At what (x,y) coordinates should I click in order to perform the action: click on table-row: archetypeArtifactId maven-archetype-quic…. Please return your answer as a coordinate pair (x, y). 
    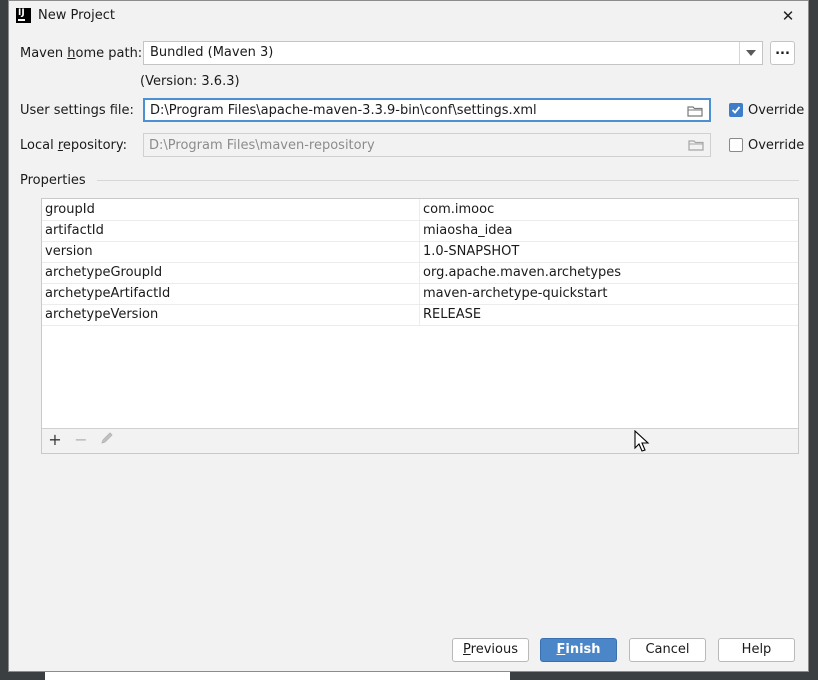
    Looking at the image, I should click on (420, 294).